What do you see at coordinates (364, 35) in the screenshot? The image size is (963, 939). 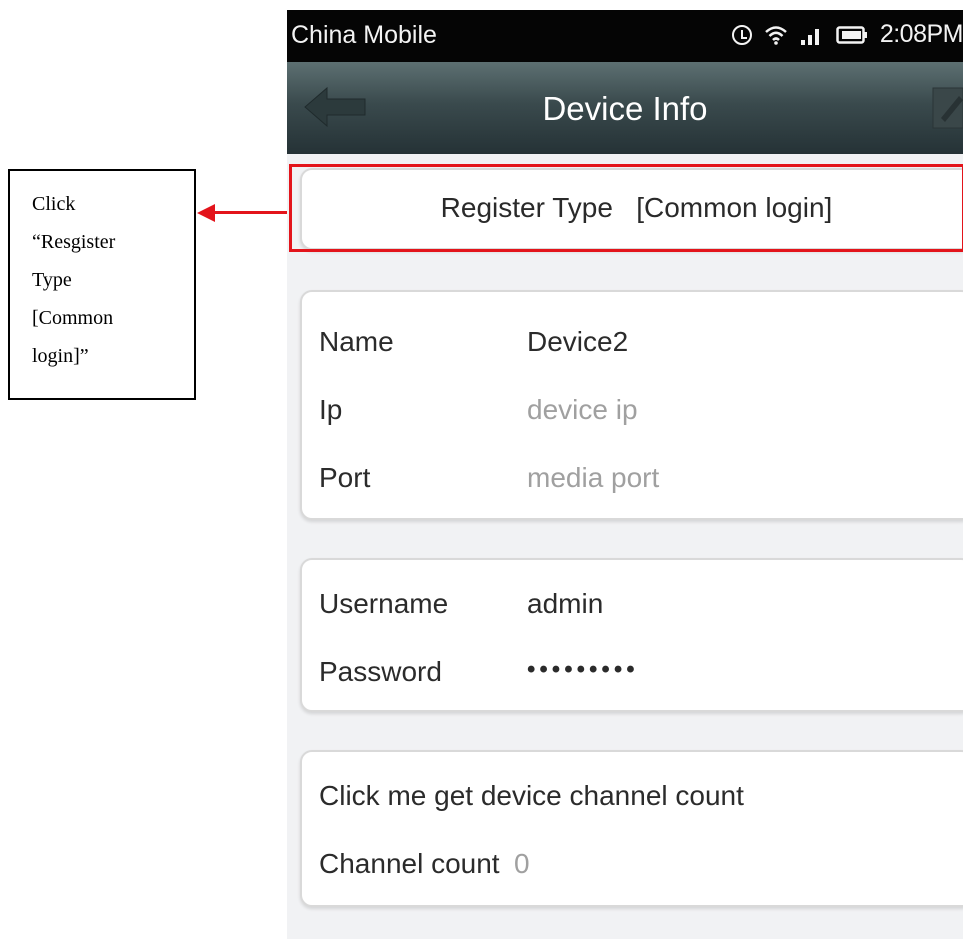 I see `carrier-name: China Mobile` at bounding box center [364, 35].